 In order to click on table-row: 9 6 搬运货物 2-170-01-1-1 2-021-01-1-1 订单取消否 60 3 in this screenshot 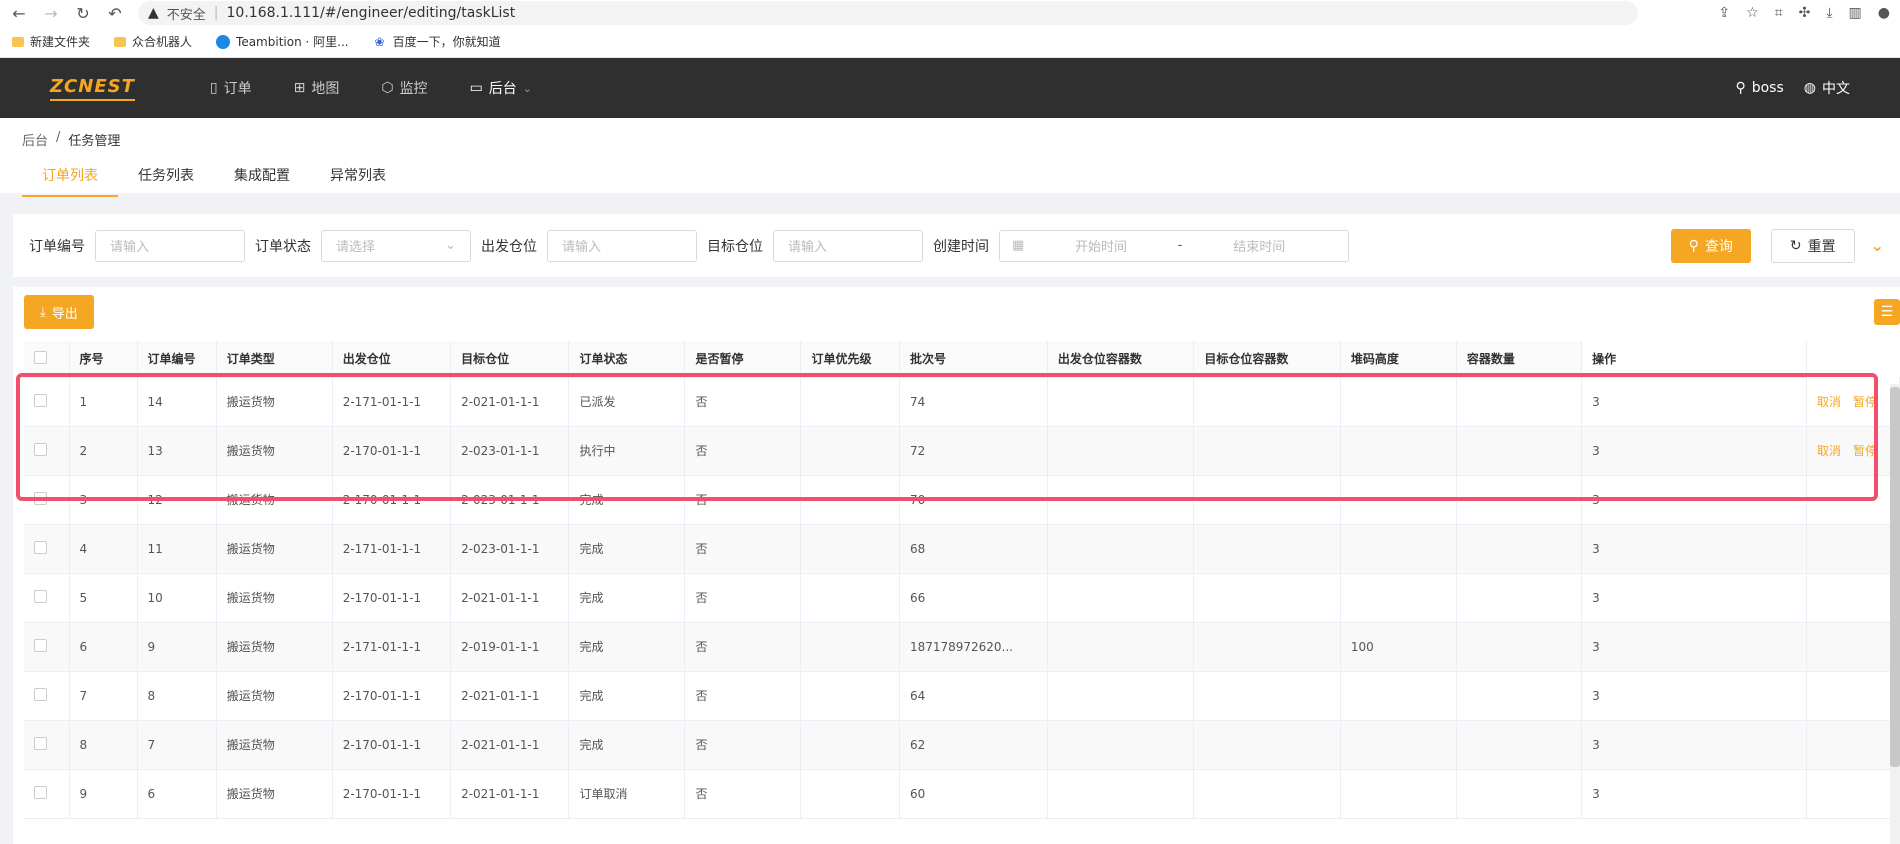, I will do `click(962, 794)`.